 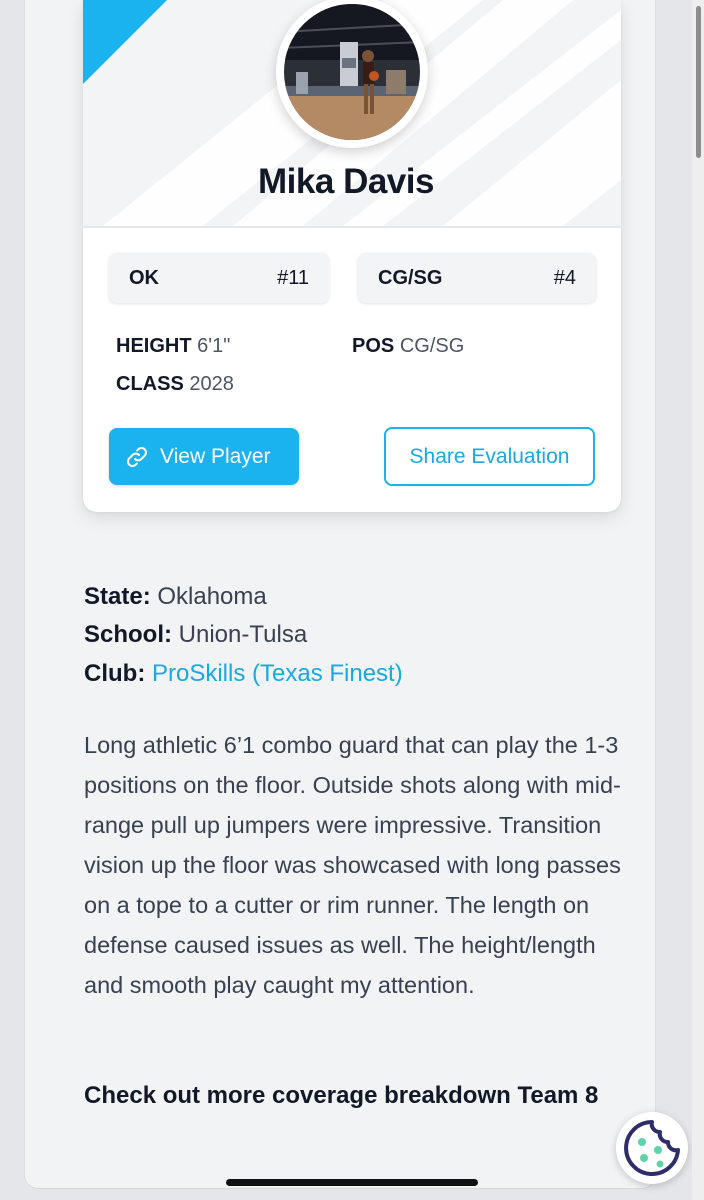 What do you see at coordinates (144, 277) in the screenshot?
I see `team-state-label: OK` at bounding box center [144, 277].